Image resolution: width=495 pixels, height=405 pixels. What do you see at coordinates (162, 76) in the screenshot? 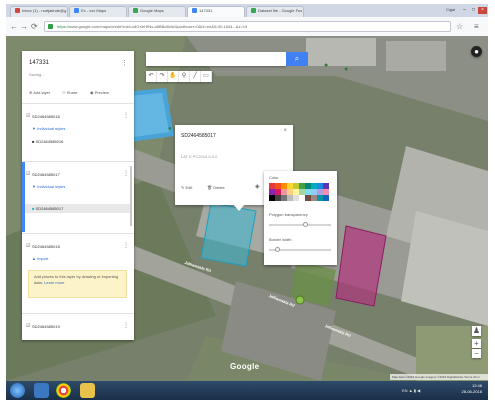
I see `redo-icon: ↷` at bounding box center [162, 76].